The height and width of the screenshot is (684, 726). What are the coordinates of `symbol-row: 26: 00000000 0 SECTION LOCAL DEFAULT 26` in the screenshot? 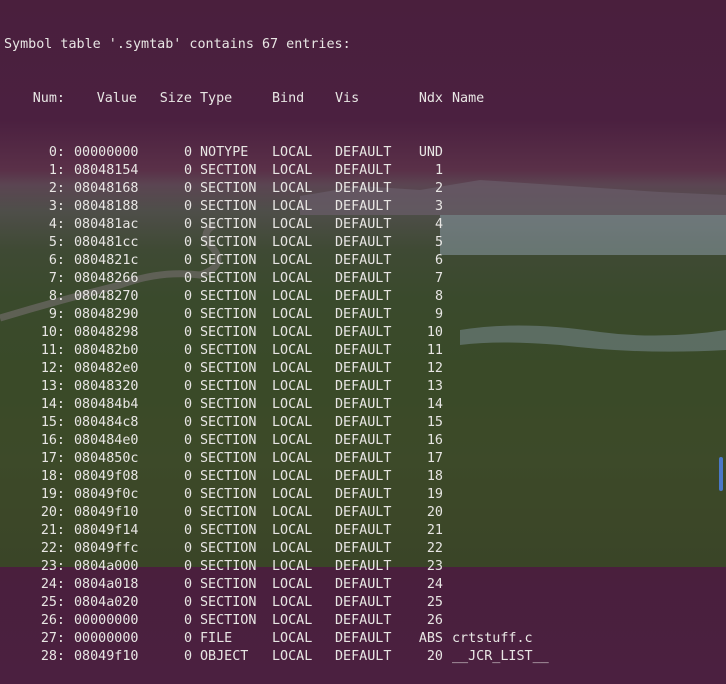 It's located at (362, 621).